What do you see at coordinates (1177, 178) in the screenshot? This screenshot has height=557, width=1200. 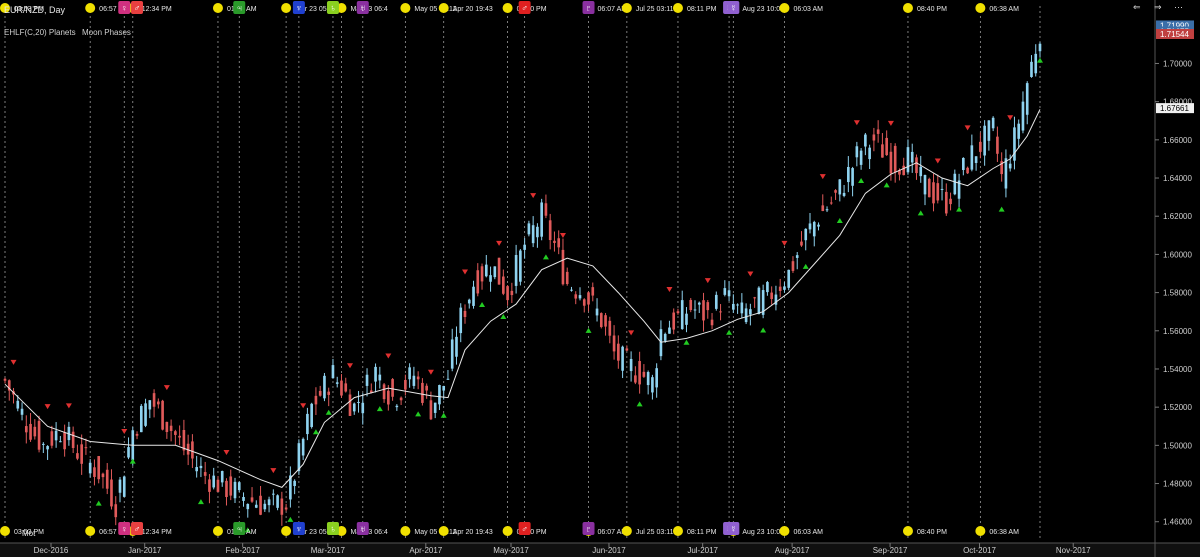 I see `y-tick-label: 1.64000` at bounding box center [1177, 178].